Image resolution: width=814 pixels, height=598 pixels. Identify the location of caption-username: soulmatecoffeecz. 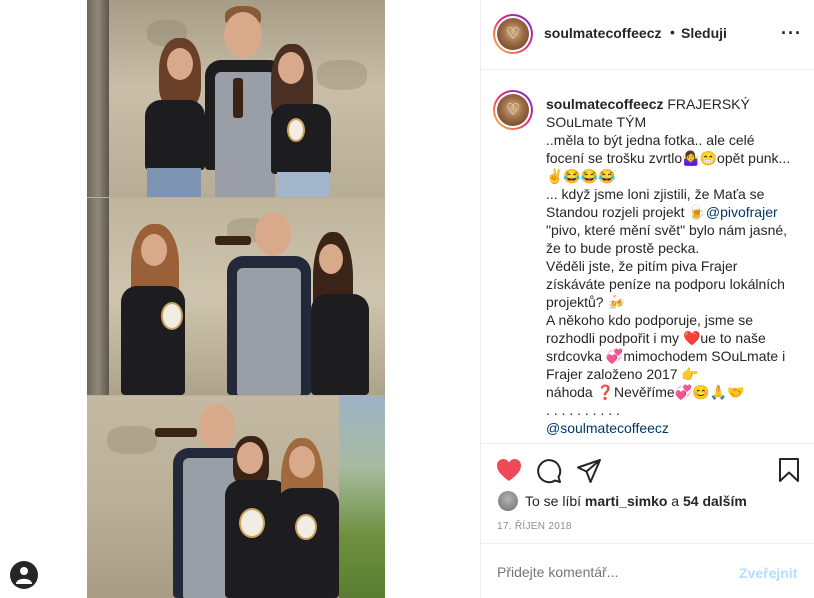
(604, 104).